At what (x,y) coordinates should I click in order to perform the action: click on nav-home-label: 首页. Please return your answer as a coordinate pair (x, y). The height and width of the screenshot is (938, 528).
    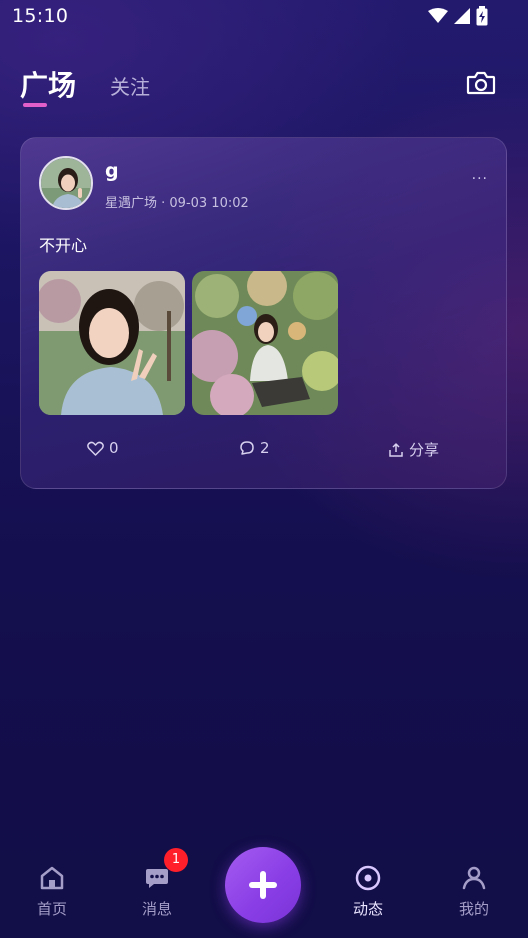
    Looking at the image, I should click on (51, 909).